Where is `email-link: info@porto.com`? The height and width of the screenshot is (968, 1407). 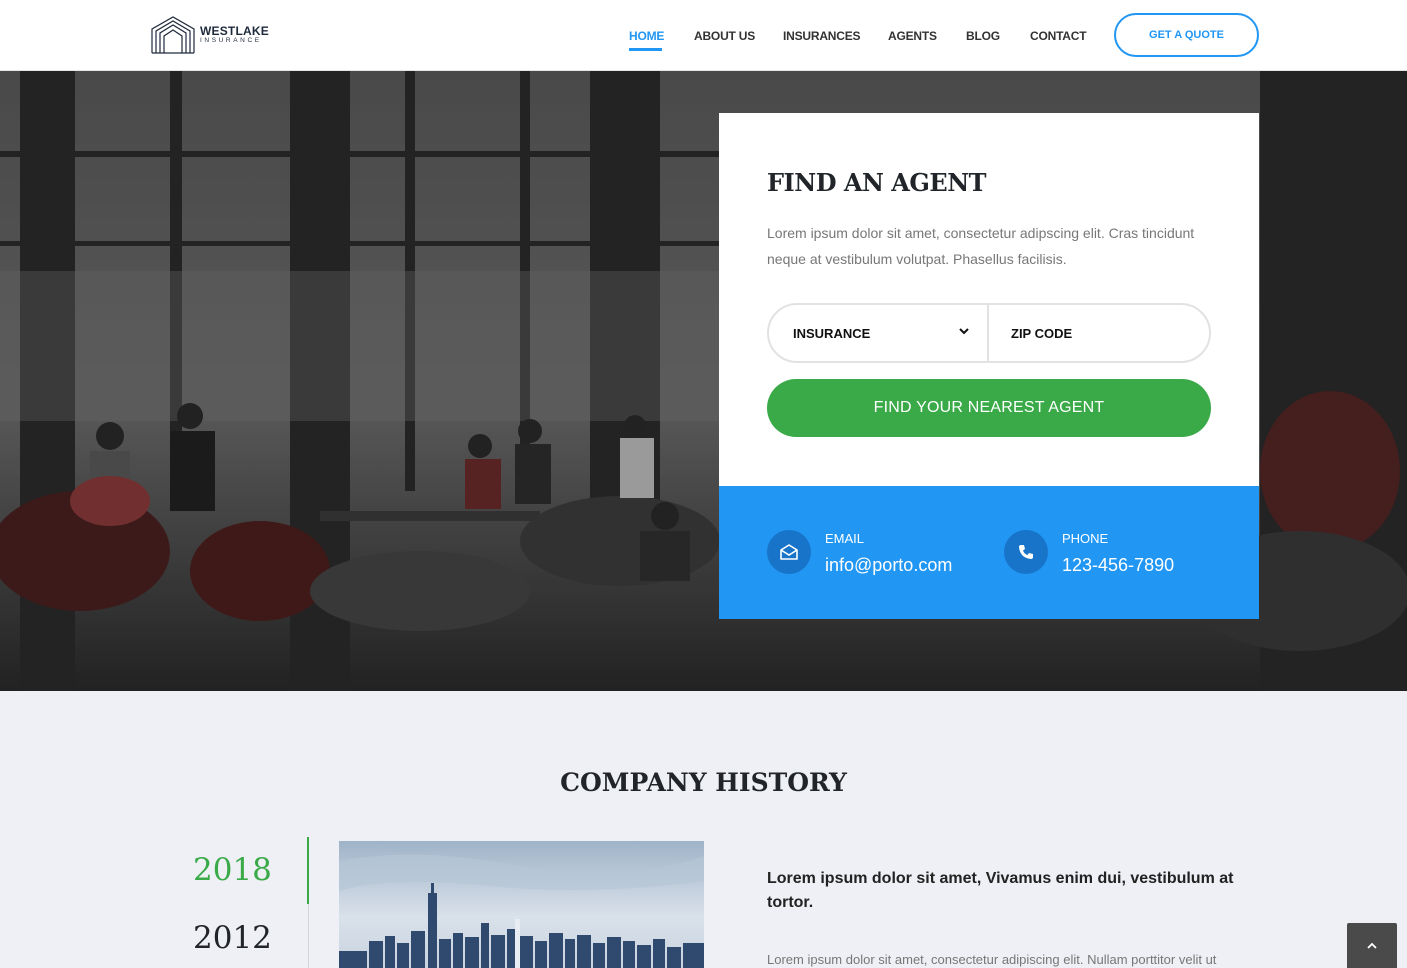
email-link: info@porto.com is located at coordinates (888, 565).